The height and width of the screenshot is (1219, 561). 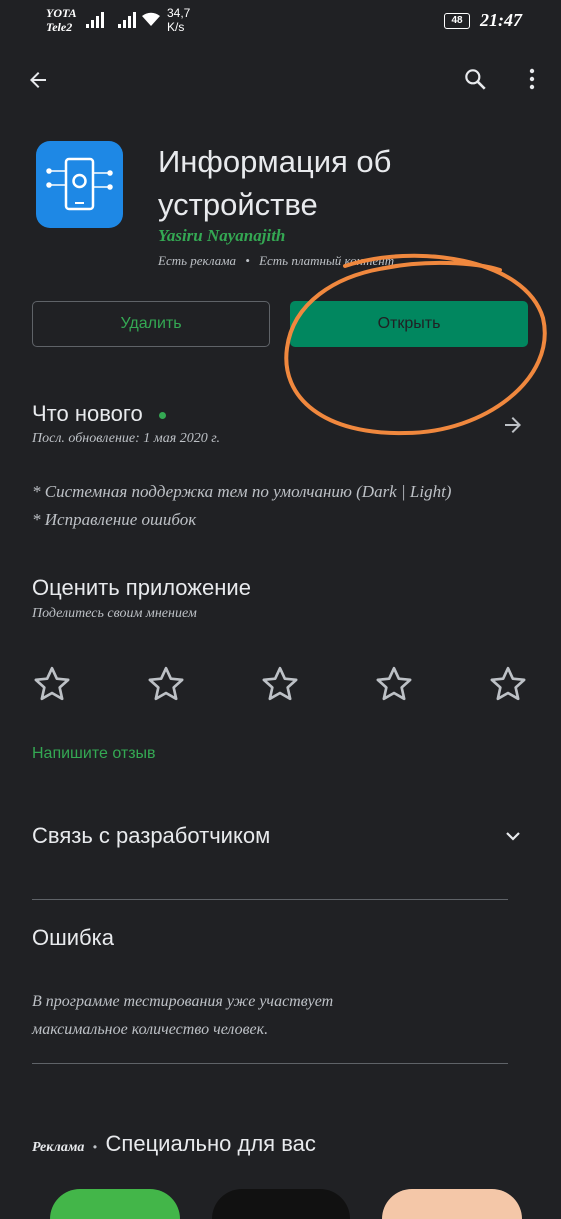 I want to click on ads-section-header: Реклама • Специально для вас, so click(x=174, y=1144).